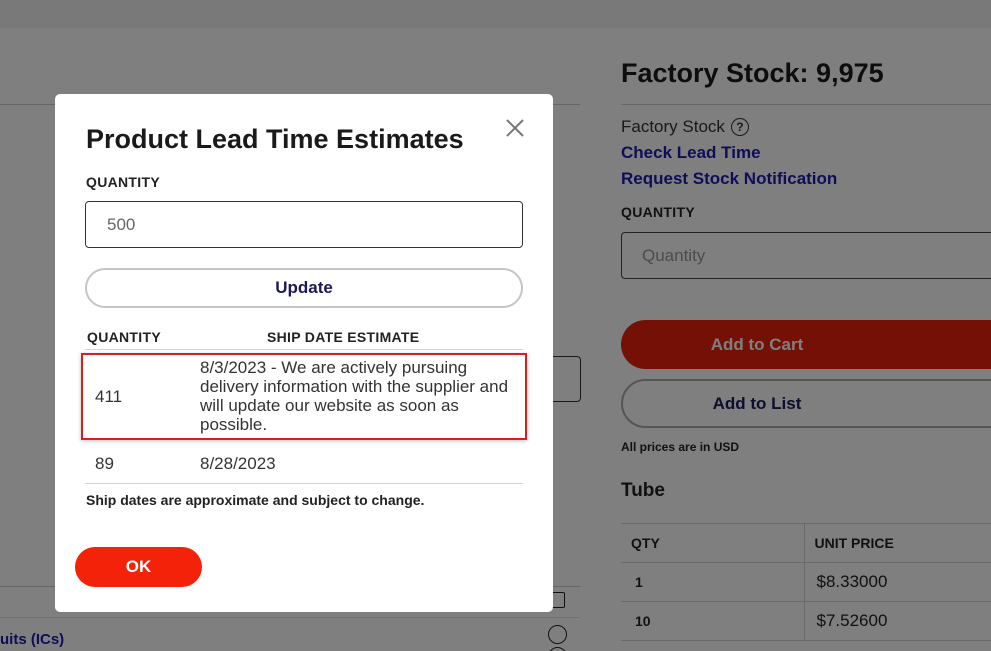 The image size is (991, 651). I want to click on close-icon-glyph, so click(515, 128).